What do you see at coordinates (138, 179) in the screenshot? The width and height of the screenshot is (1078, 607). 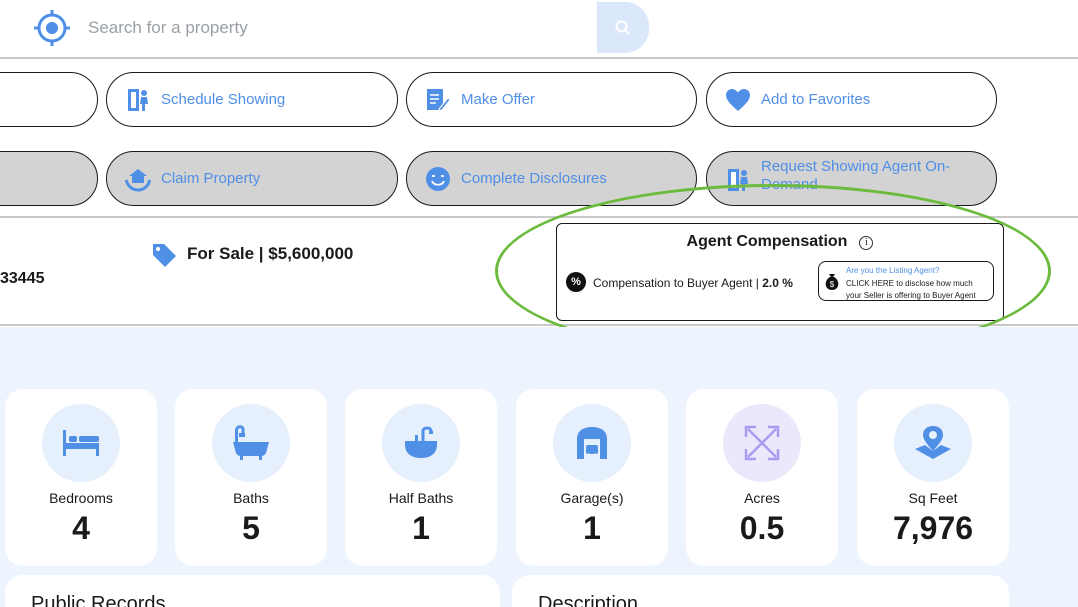 I see `hands-house-icon` at bounding box center [138, 179].